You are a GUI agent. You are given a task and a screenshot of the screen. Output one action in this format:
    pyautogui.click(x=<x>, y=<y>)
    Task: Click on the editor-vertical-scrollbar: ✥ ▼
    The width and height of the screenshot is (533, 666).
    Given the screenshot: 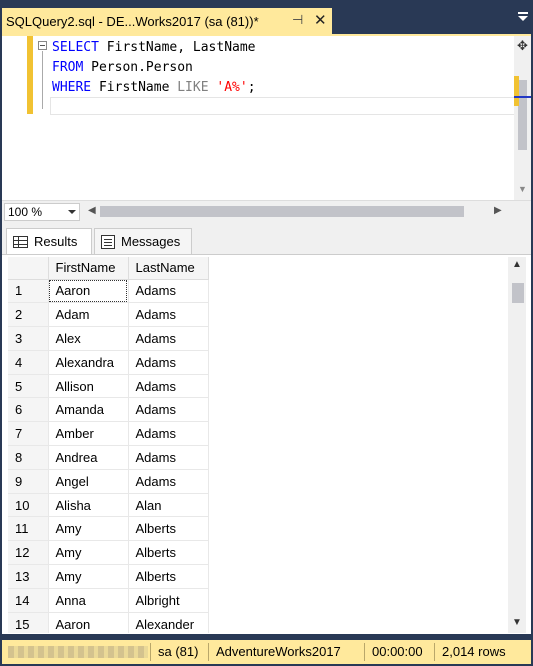 What is the action you would take?
    pyautogui.click(x=522, y=118)
    